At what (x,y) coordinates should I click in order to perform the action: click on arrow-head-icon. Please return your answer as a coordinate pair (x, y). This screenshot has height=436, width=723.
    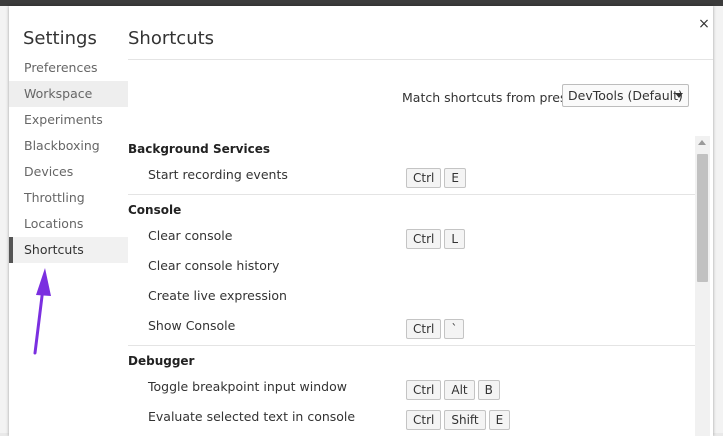
    Looking at the image, I should click on (43, 282).